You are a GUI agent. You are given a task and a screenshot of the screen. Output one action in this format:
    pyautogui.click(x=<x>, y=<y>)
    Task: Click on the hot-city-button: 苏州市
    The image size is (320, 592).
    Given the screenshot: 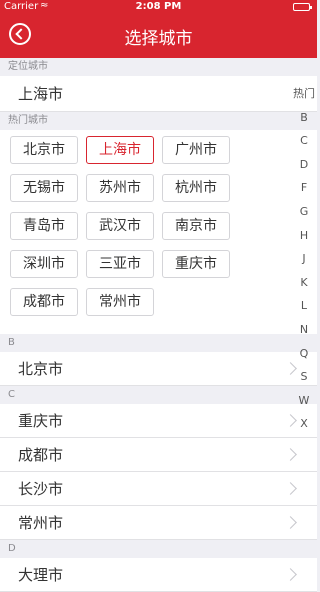 What is the action you would take?
    pyautogui.click(x=120, y=188)
    